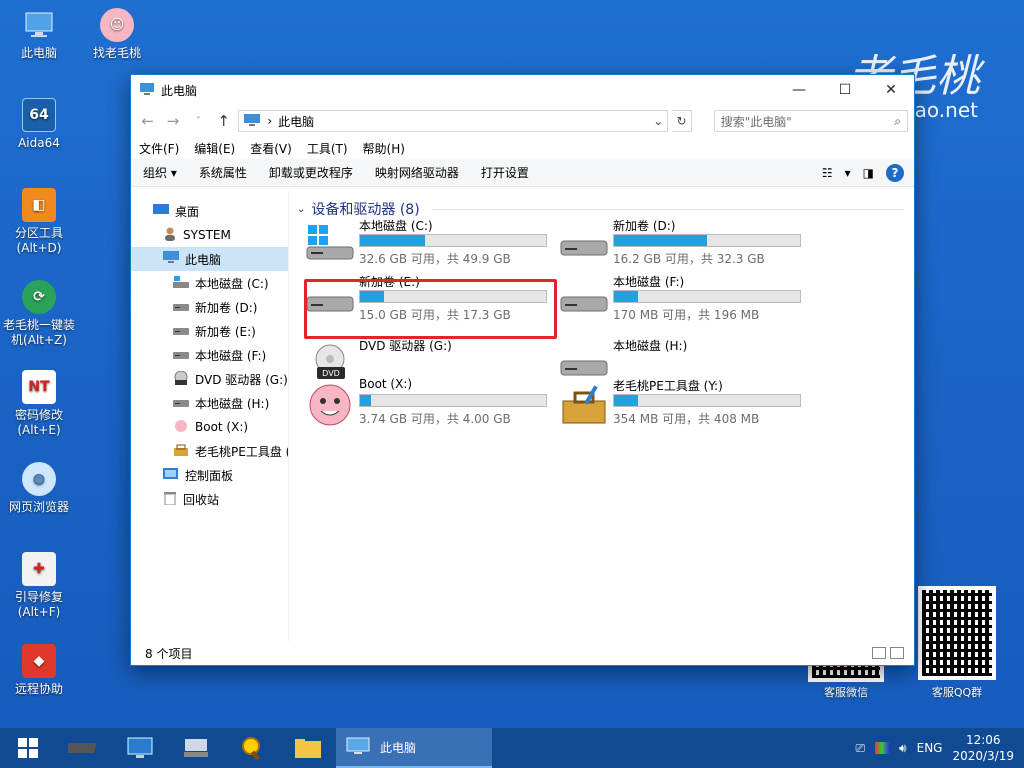 The image size is (1024, 768). I want to click on open-settings-button: 打开设置, so click(505, 172).